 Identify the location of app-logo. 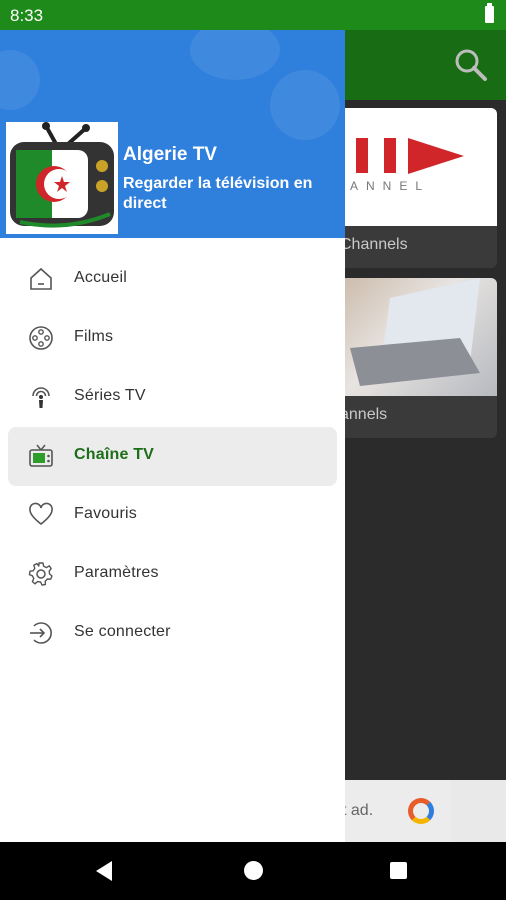
(62, 178).